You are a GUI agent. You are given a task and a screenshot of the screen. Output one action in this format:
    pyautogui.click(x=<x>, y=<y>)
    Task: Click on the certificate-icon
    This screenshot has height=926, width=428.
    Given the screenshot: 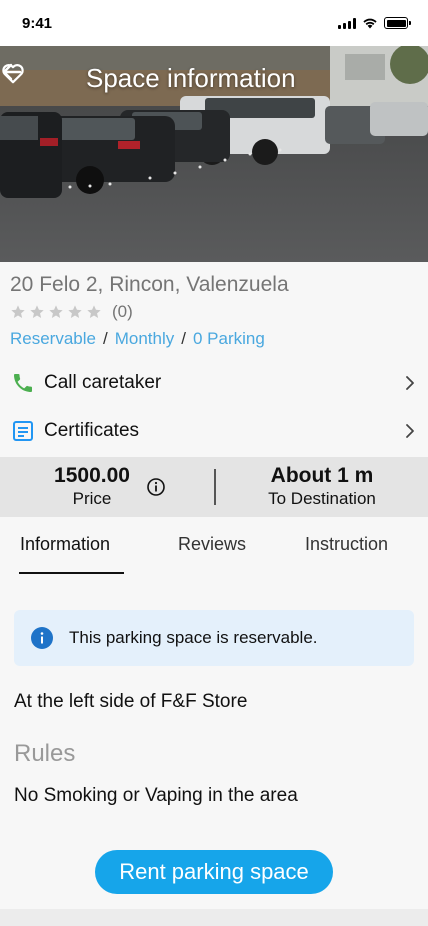 What is the action you would take?
    pyautogui.click(x=23, y=431)
    